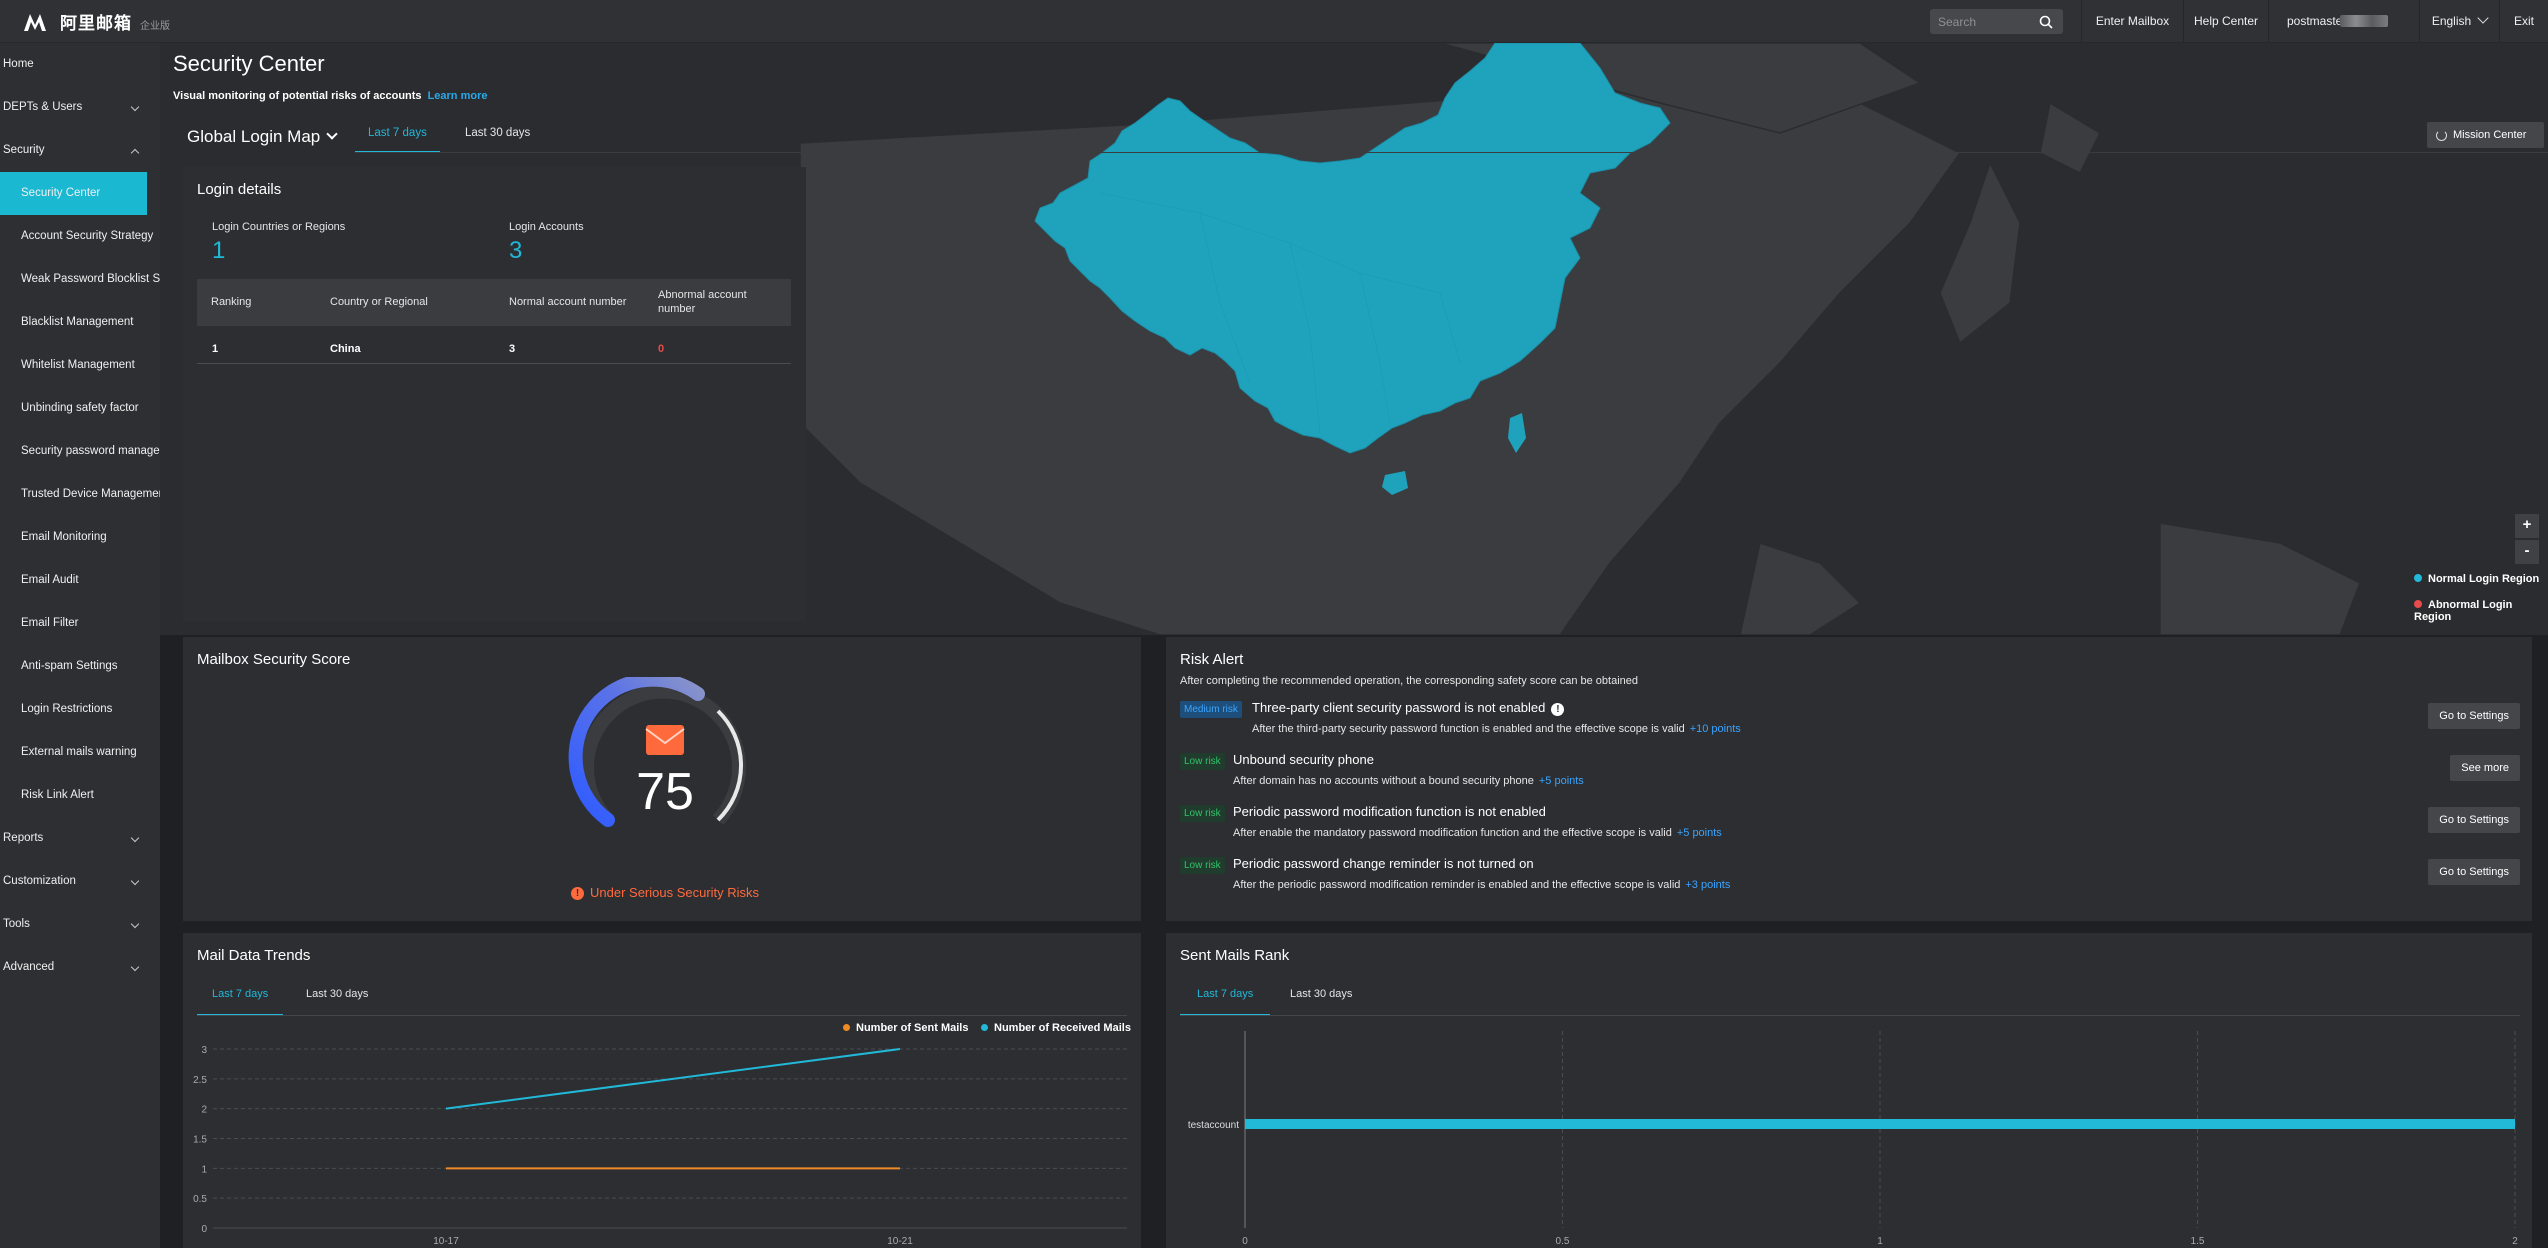  I want to click on sidebar-item-label: Weak Password Blocklist Set, so click(90, 279).